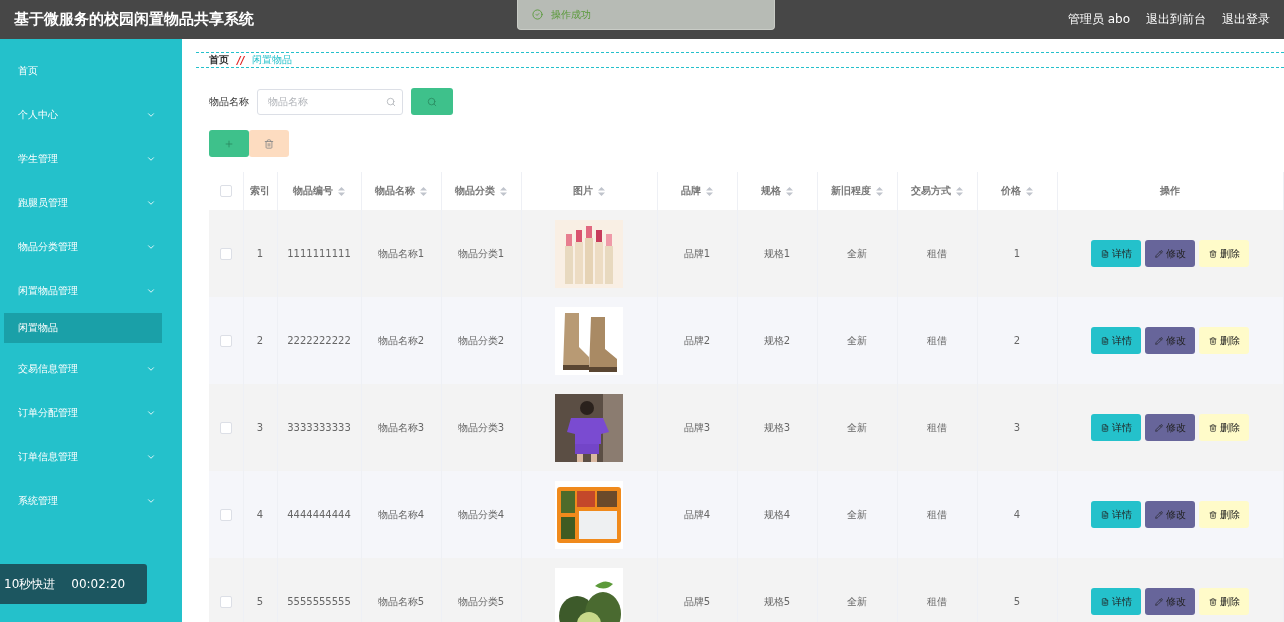 This screenshot has height=622, width=1284. What do you see at coordinates (777, 590) in the screenshot?
I see `table-cell: 规格5` at bounding box center [777, 590].